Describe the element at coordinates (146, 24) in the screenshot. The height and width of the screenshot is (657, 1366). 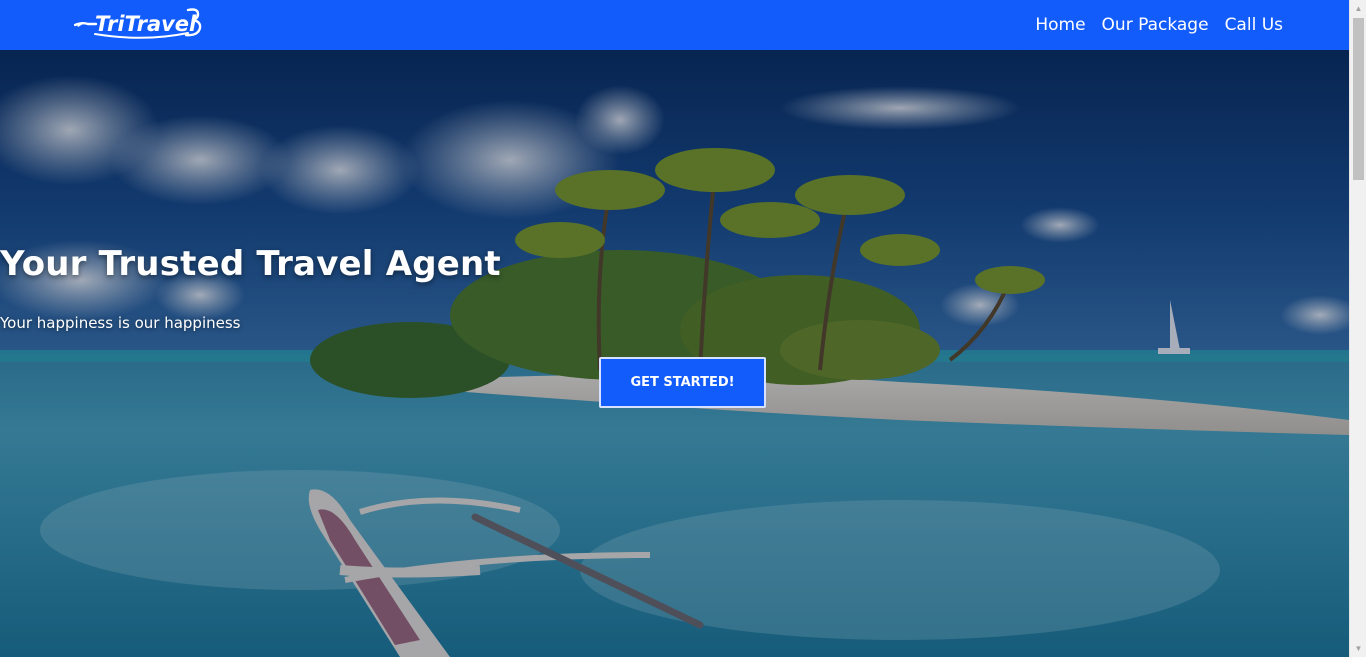
I see `svg-text: TriTravel` at that location.